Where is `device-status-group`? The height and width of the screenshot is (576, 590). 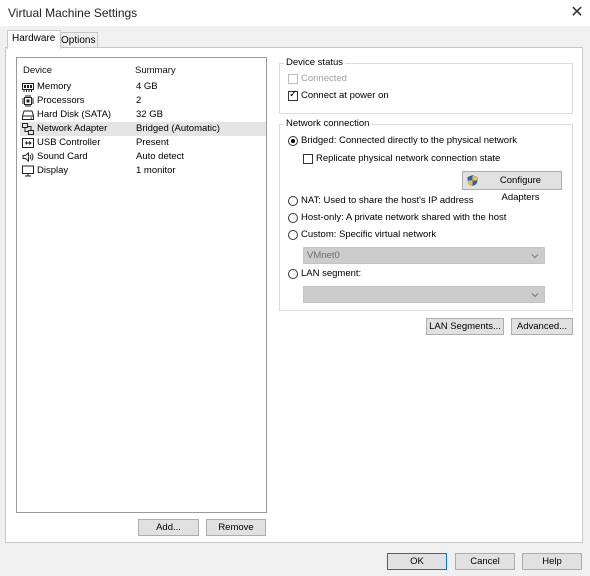 device-status-group is located at coordinates (426, 88).